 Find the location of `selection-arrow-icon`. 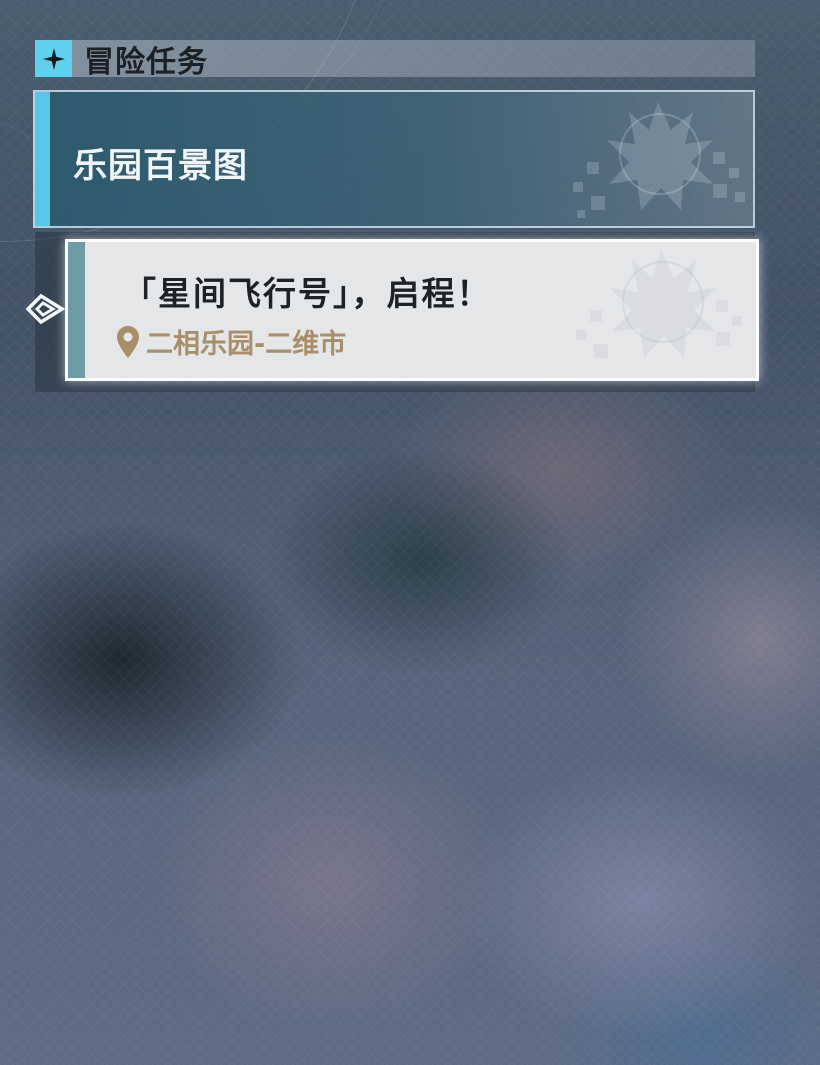

selection-arrow-icon is located at coordinates (45, 309).